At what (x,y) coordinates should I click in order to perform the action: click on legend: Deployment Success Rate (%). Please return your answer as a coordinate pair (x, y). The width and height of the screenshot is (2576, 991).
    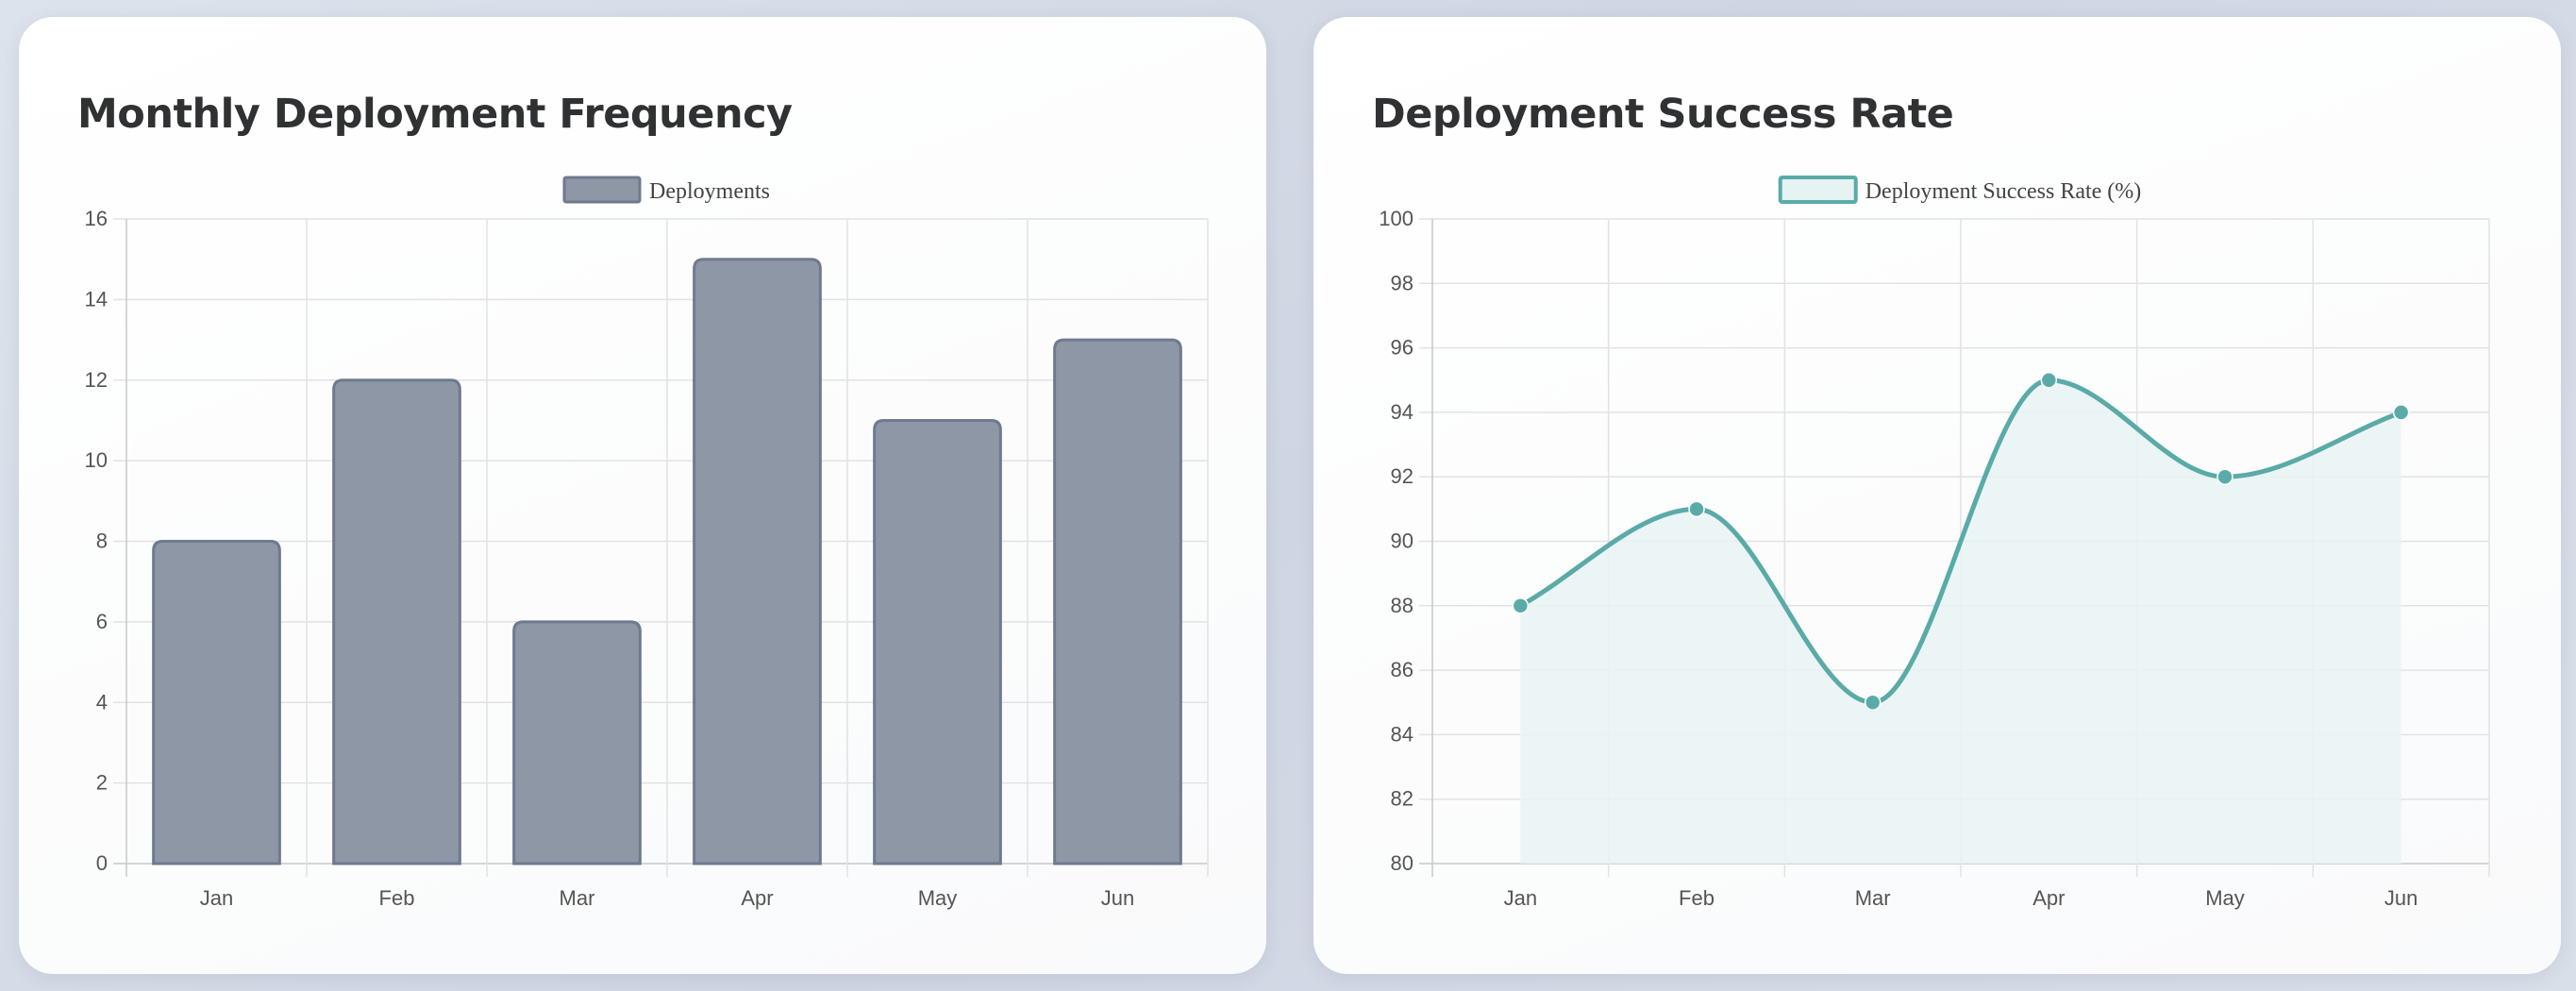
    Looking at the image, I should click on (1960, 190).